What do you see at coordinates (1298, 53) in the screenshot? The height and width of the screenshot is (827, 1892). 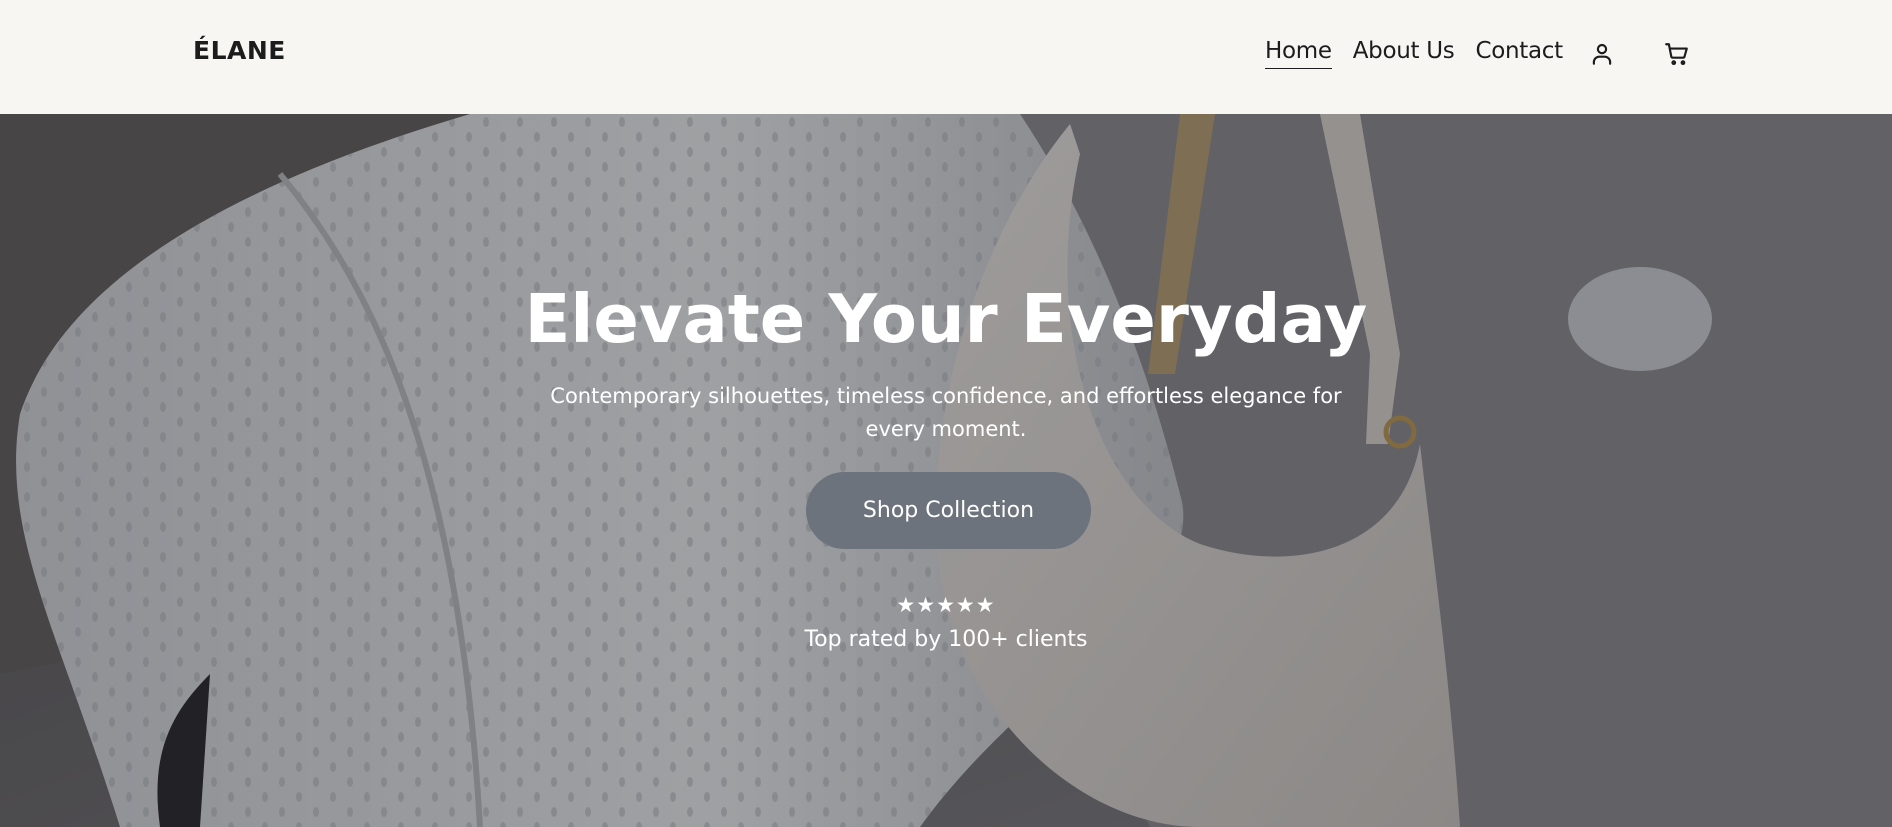 I see `nav-home-link: Home` at bounding box center [1298, 53].